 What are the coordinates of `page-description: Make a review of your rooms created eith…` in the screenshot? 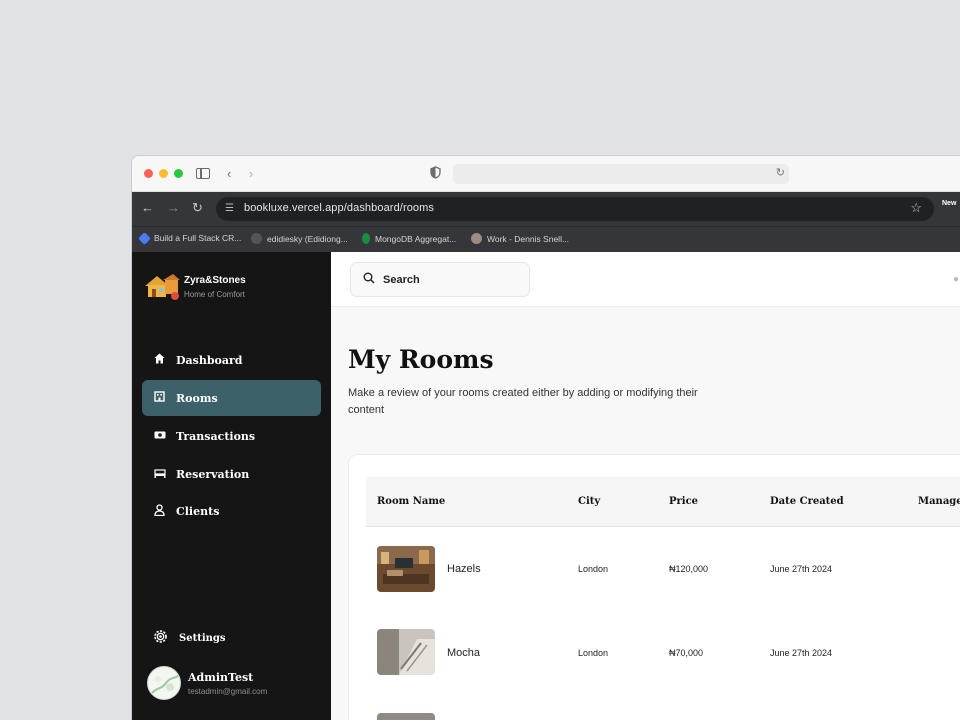 It's located at (523, 401).